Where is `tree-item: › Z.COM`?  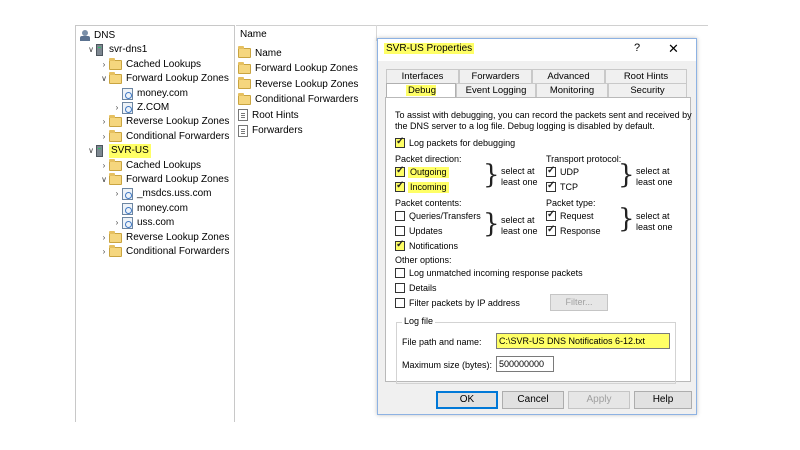
tree-item: › Z.COM is located at coordinates (140, 108).